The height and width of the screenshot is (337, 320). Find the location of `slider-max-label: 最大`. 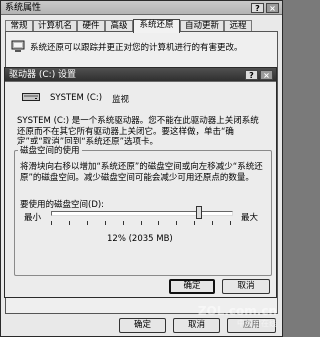

slider-max-label: 最大 is located at coordinates (250, 218).